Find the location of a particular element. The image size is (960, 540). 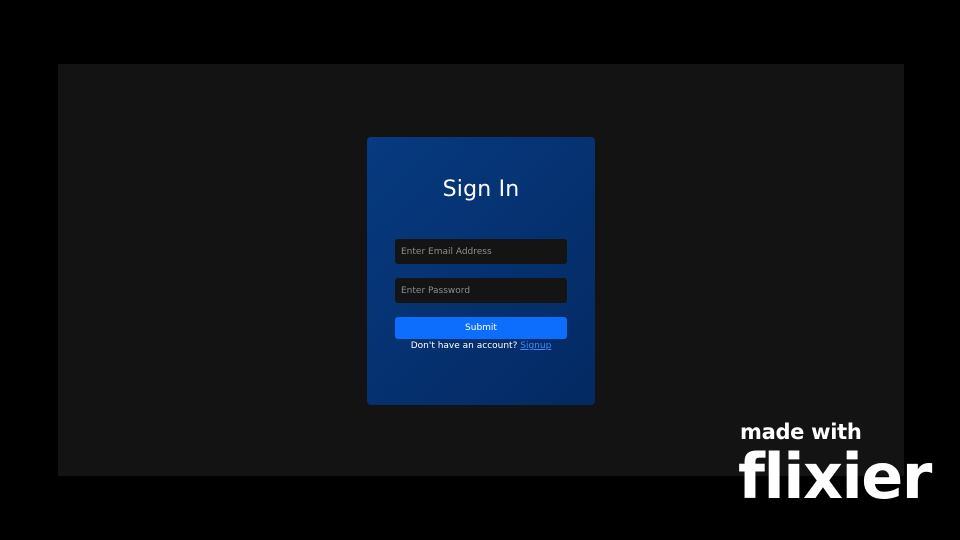

watermark-logo: flixier is located at coordinates (835, 476).